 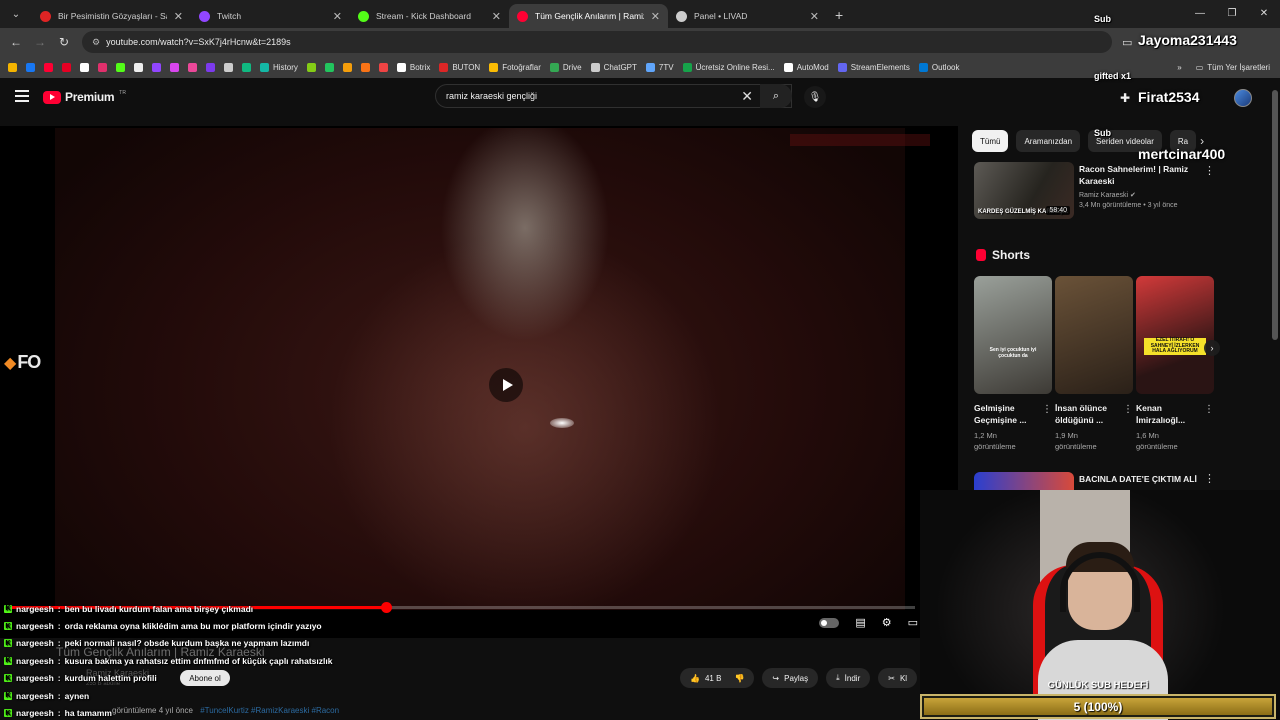 What do you see at coordinates (659, 67) in the screenshot?
I see `bookmark-item: 7TV` at bounding box center [659, 67].